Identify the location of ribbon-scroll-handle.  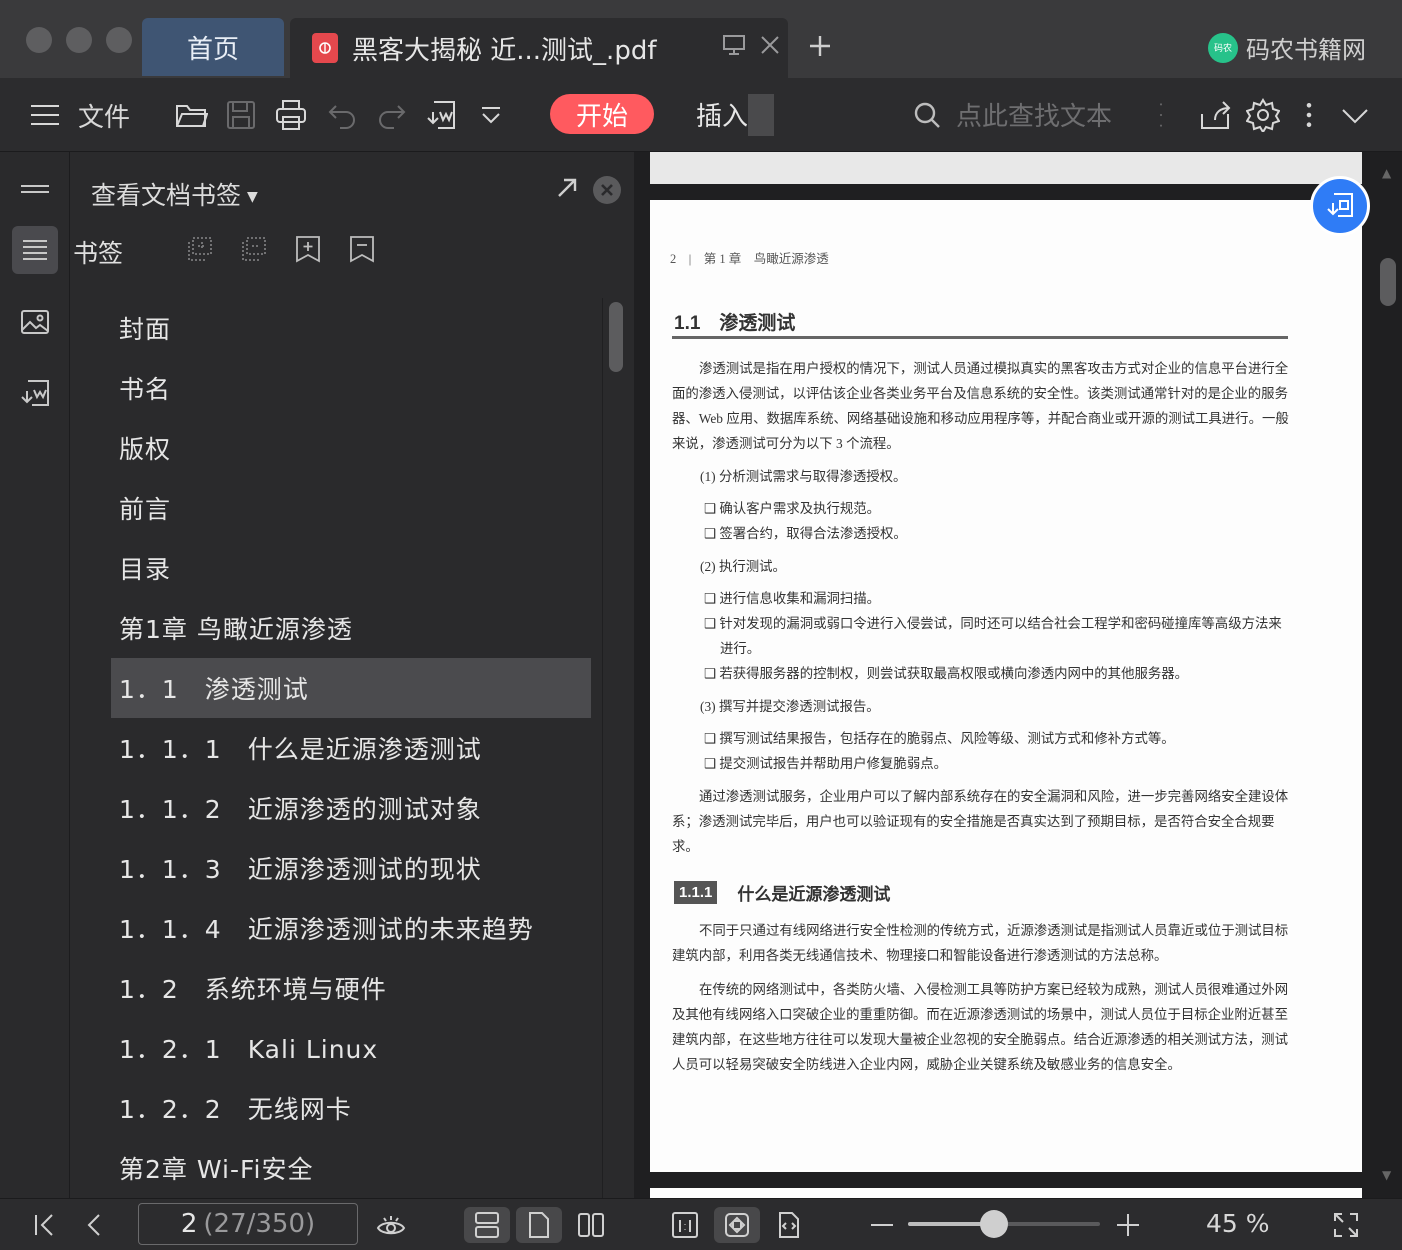
(761, 115).